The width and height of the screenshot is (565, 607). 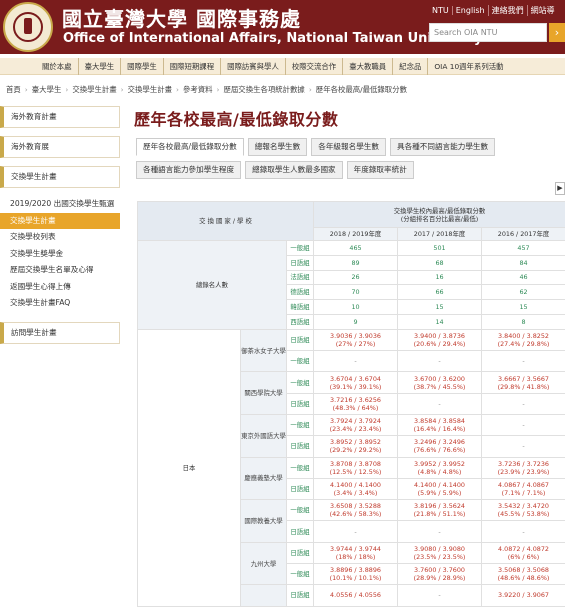 I want to click on total-count-cell: 89, so click(x=356, y=262).